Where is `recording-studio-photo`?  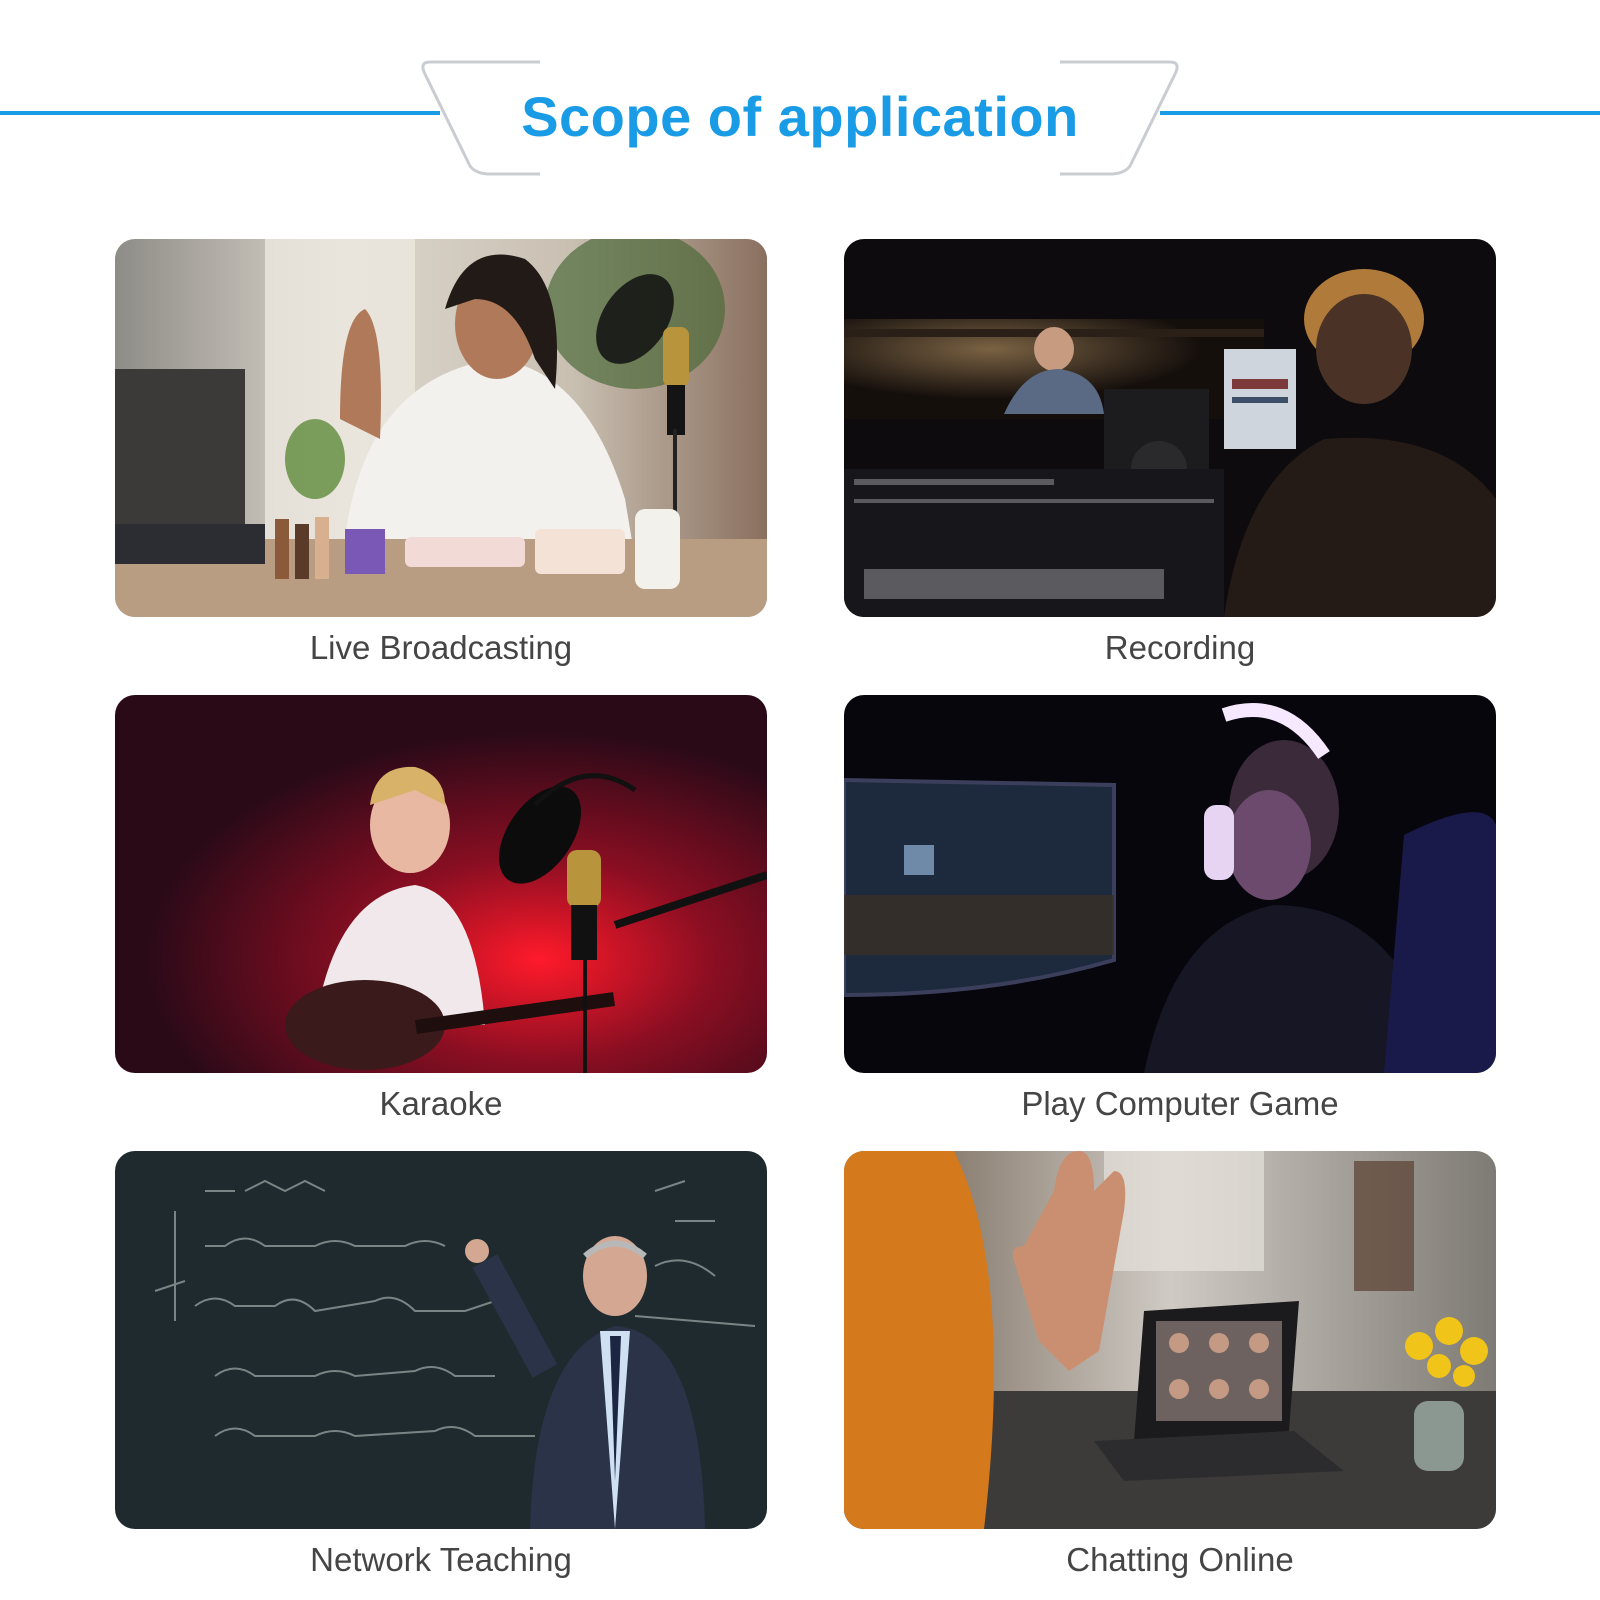 recording-studio-photo is located at coordinates (1170, 428).